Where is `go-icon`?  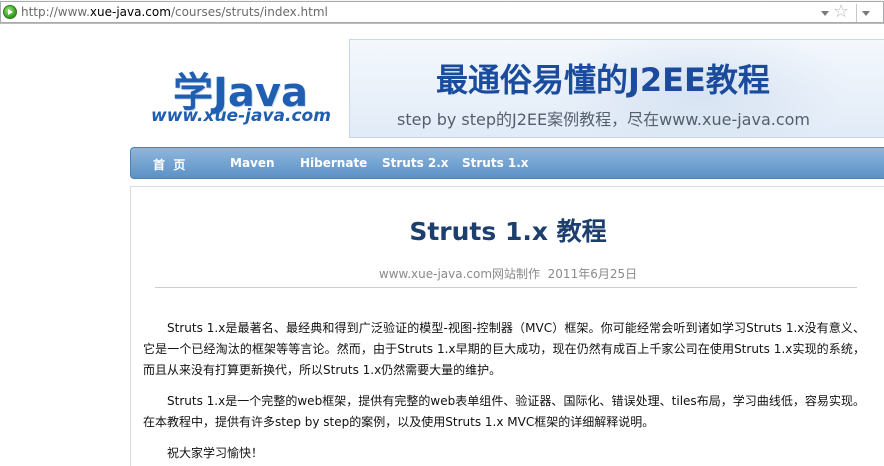
go-icon is located at coordinates (10, 12).